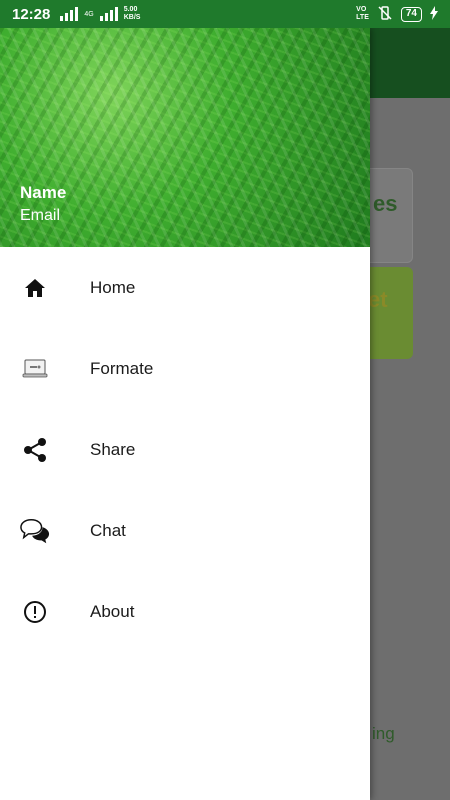 Image resolution: width=450 pixels, height=800 pixels. I want to click on chat-icon, so click(35, 531).